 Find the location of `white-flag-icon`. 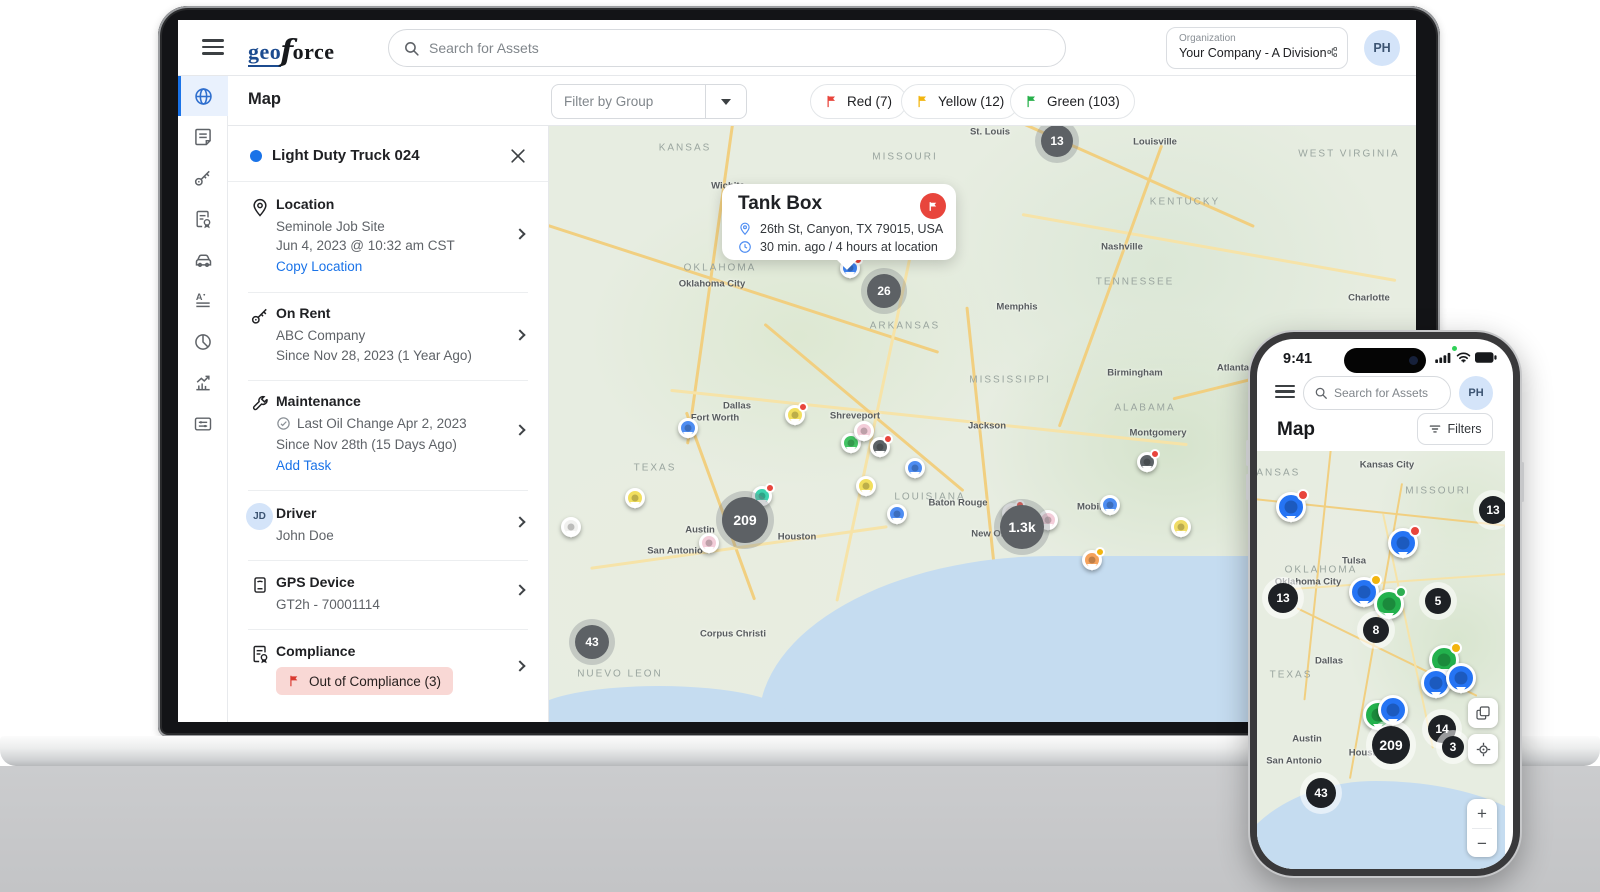

white-flag-icon is located at coordinates (932, 206).